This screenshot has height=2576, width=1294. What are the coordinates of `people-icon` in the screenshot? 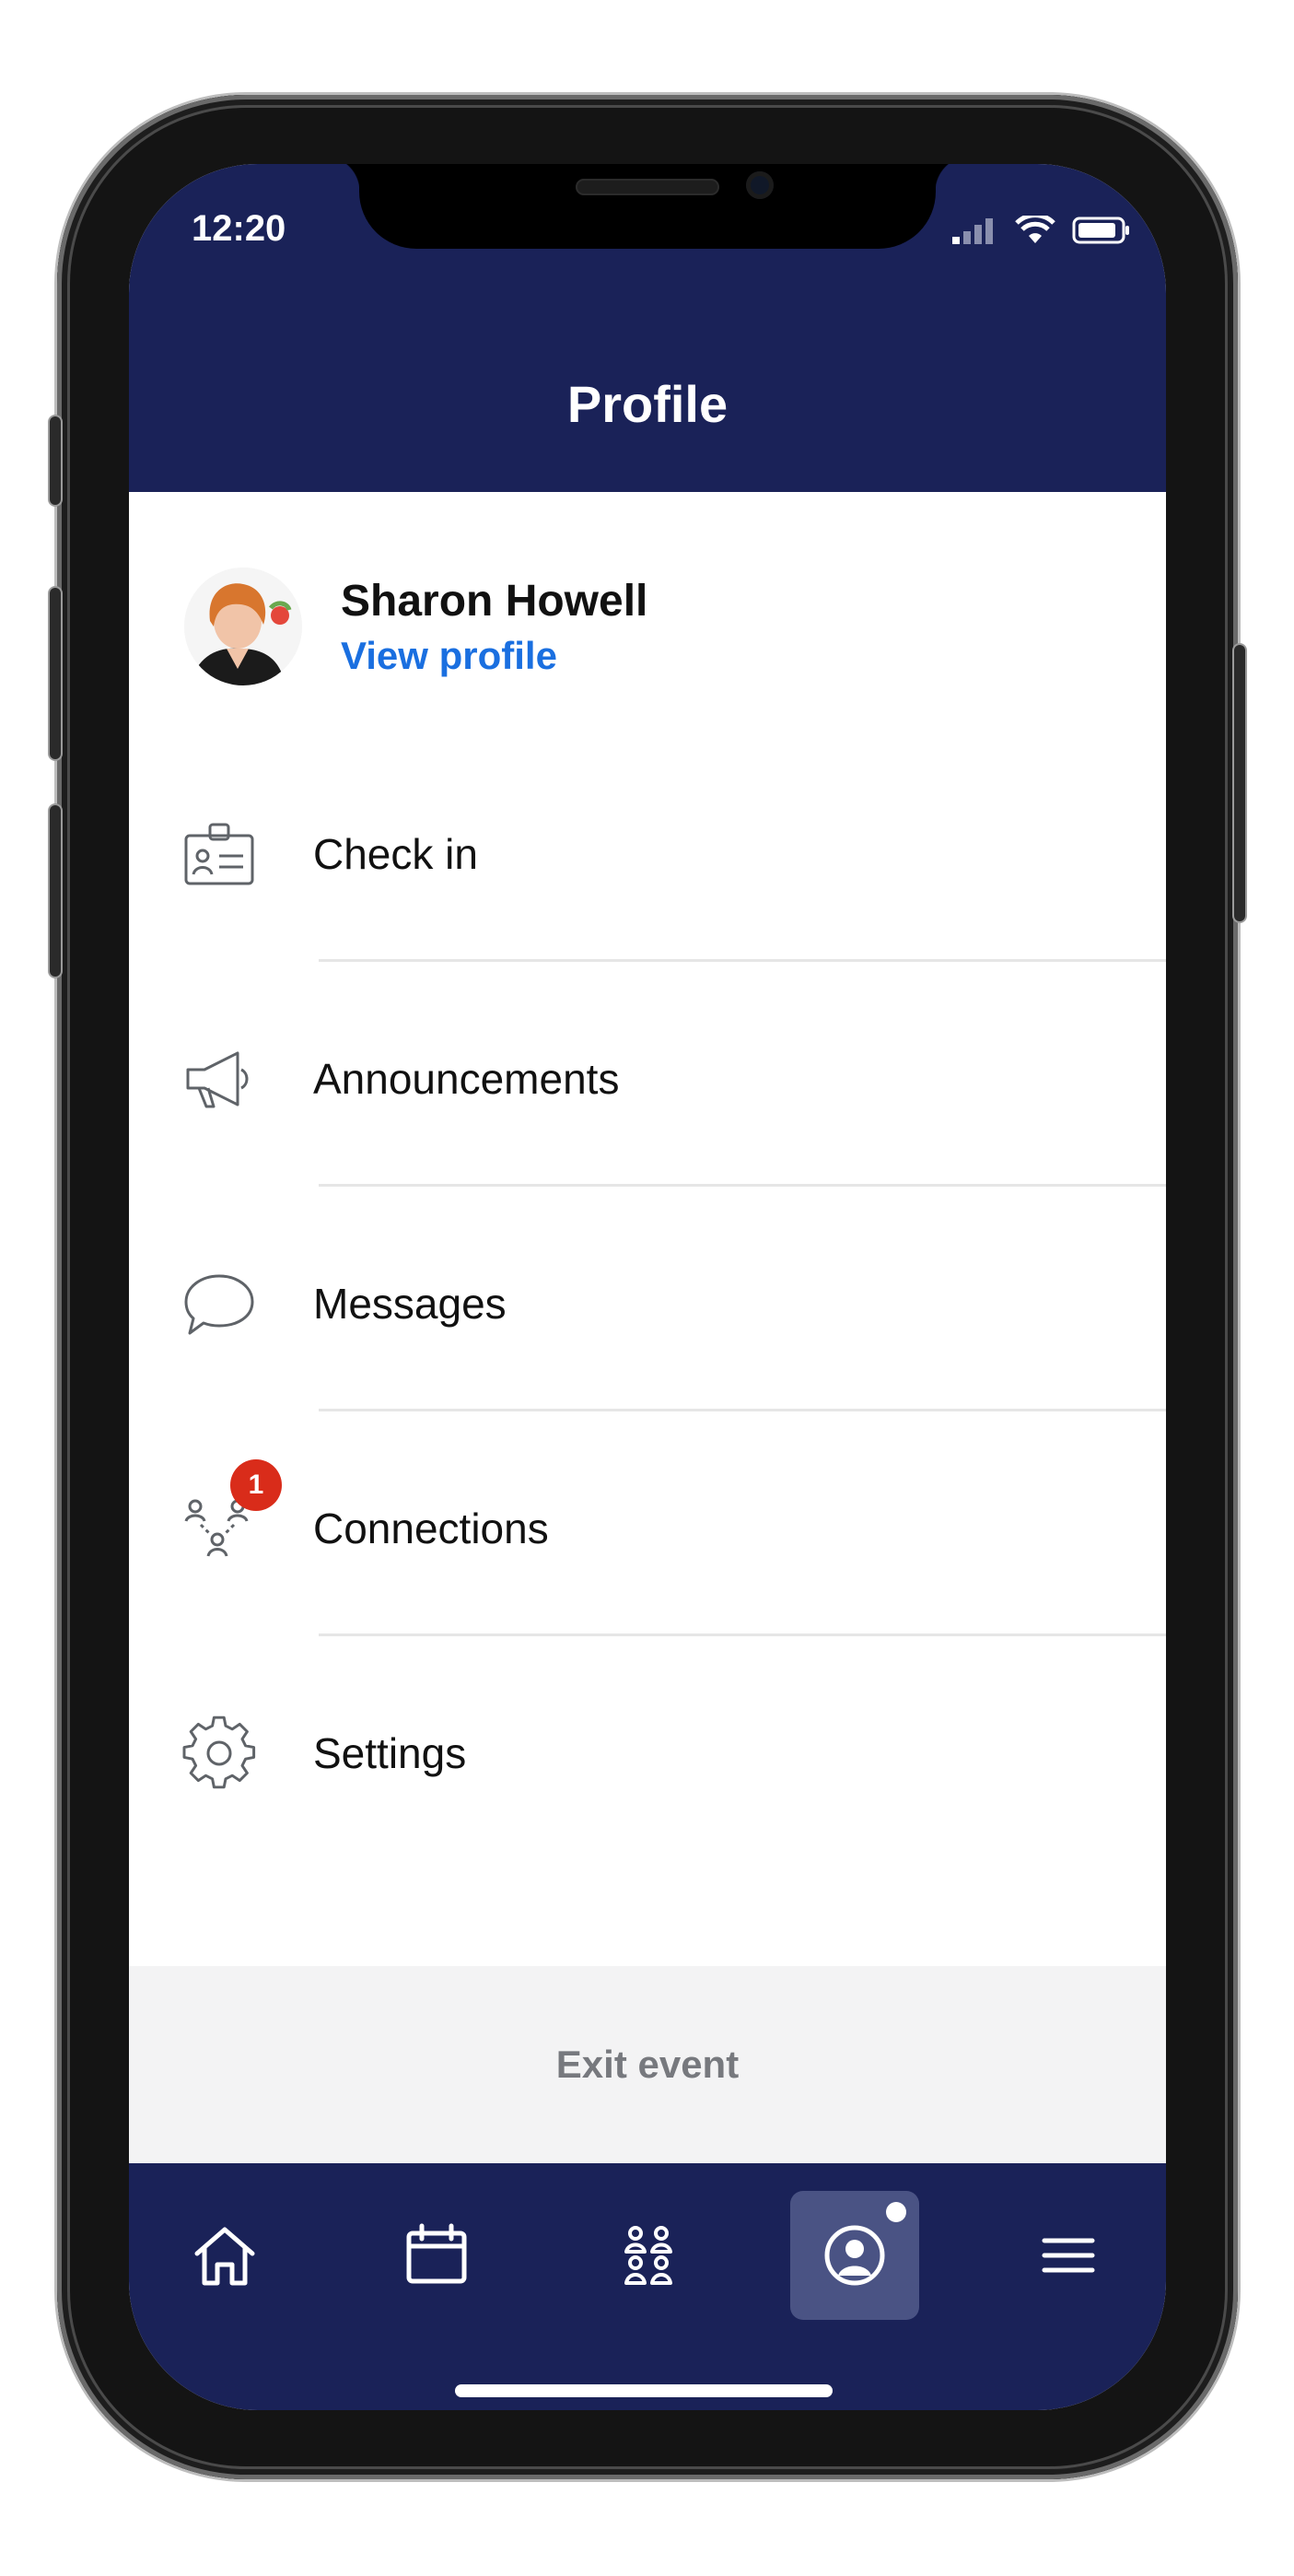 It's located at (648, 2255).